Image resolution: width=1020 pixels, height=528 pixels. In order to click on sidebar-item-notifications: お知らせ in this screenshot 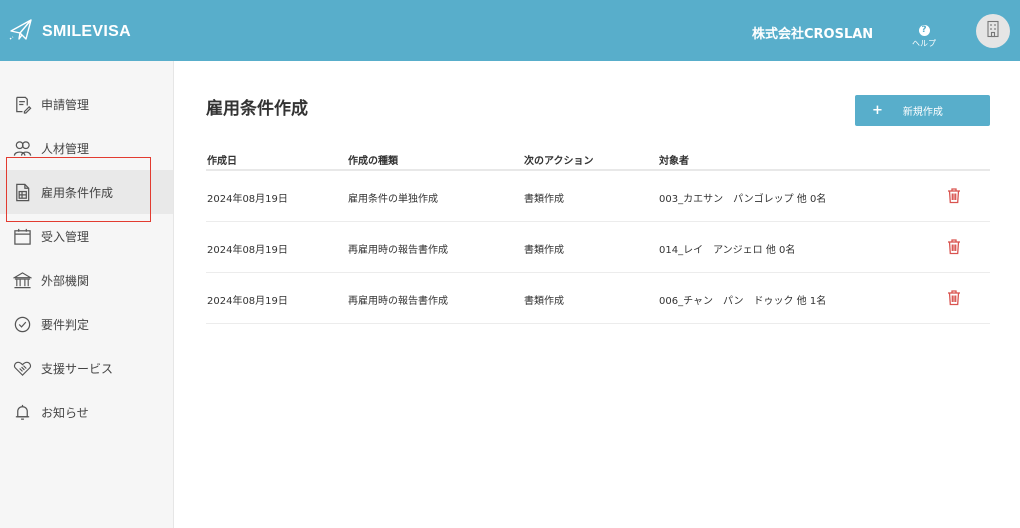, I will do `click(86, 412)`.